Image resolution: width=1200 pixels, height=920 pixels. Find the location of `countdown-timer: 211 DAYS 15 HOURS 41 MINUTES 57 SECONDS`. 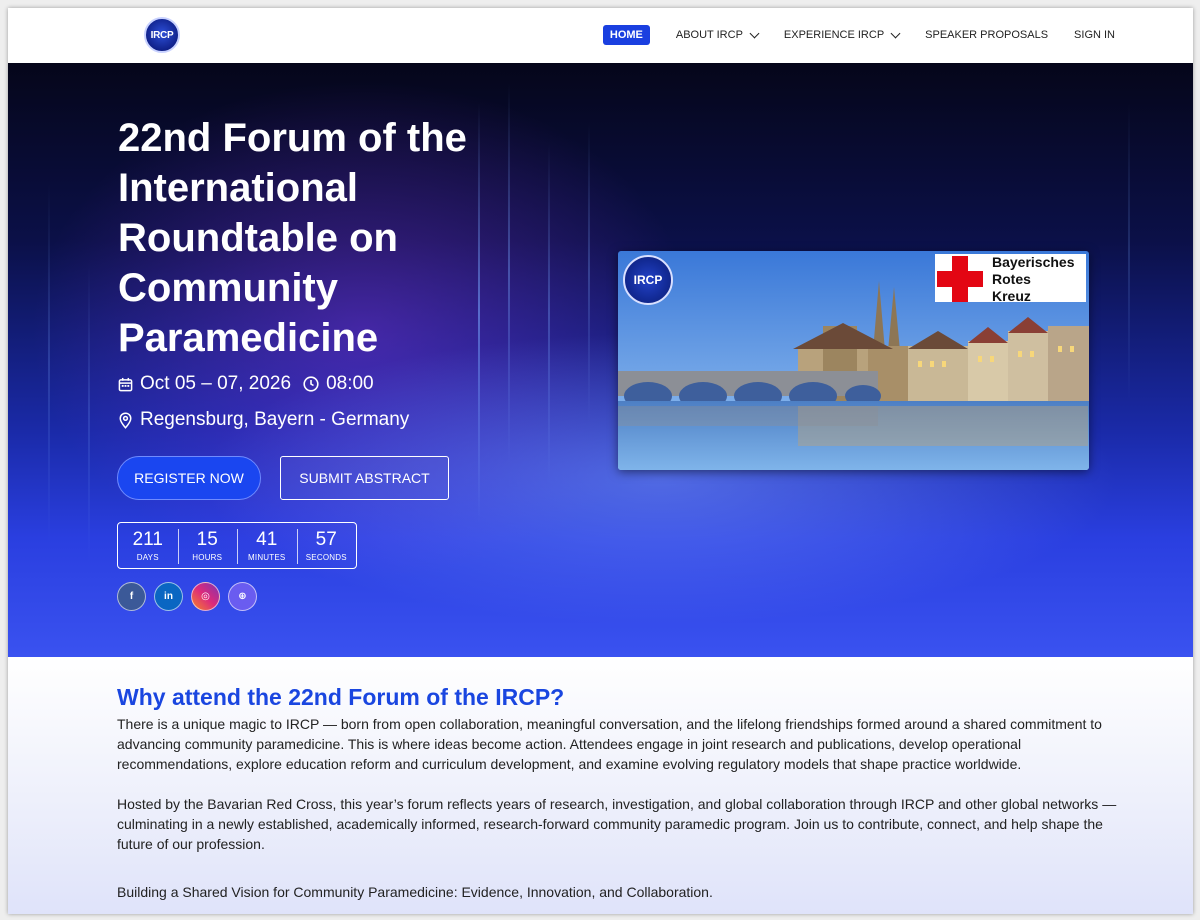

countdown-timer: 211 DAYS 15 HOURS 41 MINUTES 57 SECONDS is located at coordinates (237, 545).